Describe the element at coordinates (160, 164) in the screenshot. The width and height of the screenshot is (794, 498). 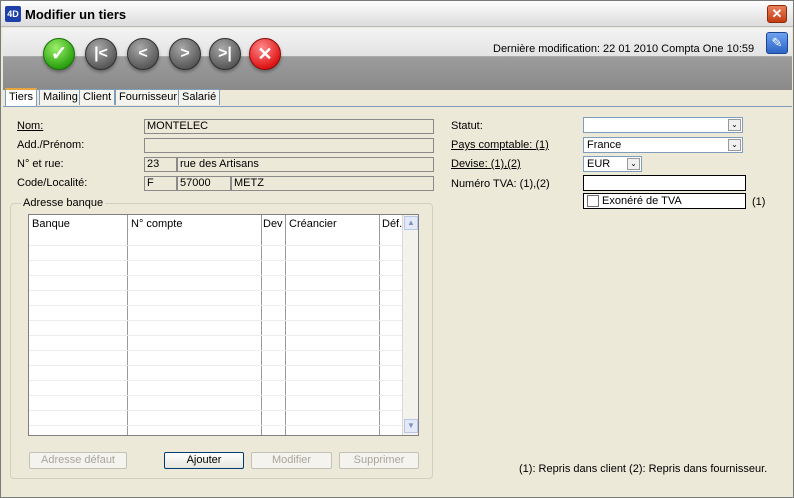
I see `rue-numero-field: 23` at that location.